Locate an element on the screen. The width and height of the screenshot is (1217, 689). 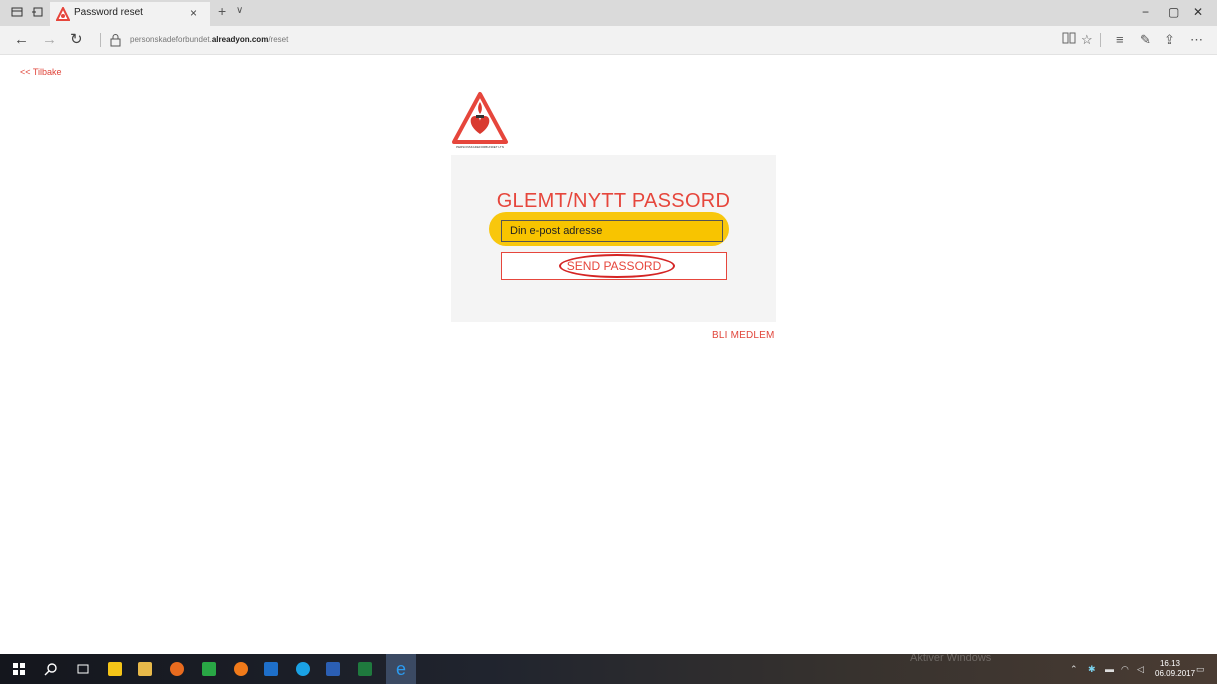
edge-active-icon: e is located at coordinates (401, 669).